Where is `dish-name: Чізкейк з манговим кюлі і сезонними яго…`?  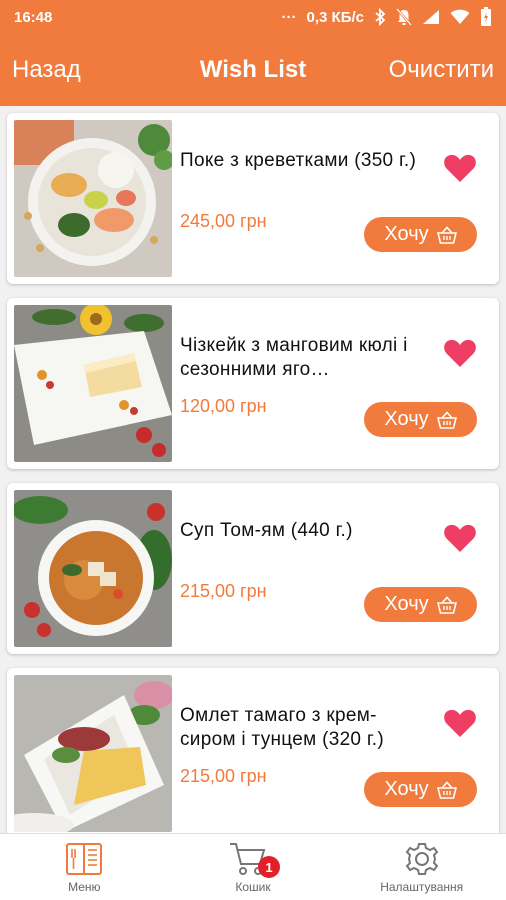
dish-name: Чізкейк з манговим кюлі і сезонними яго… is located at coordinates (294, 357).